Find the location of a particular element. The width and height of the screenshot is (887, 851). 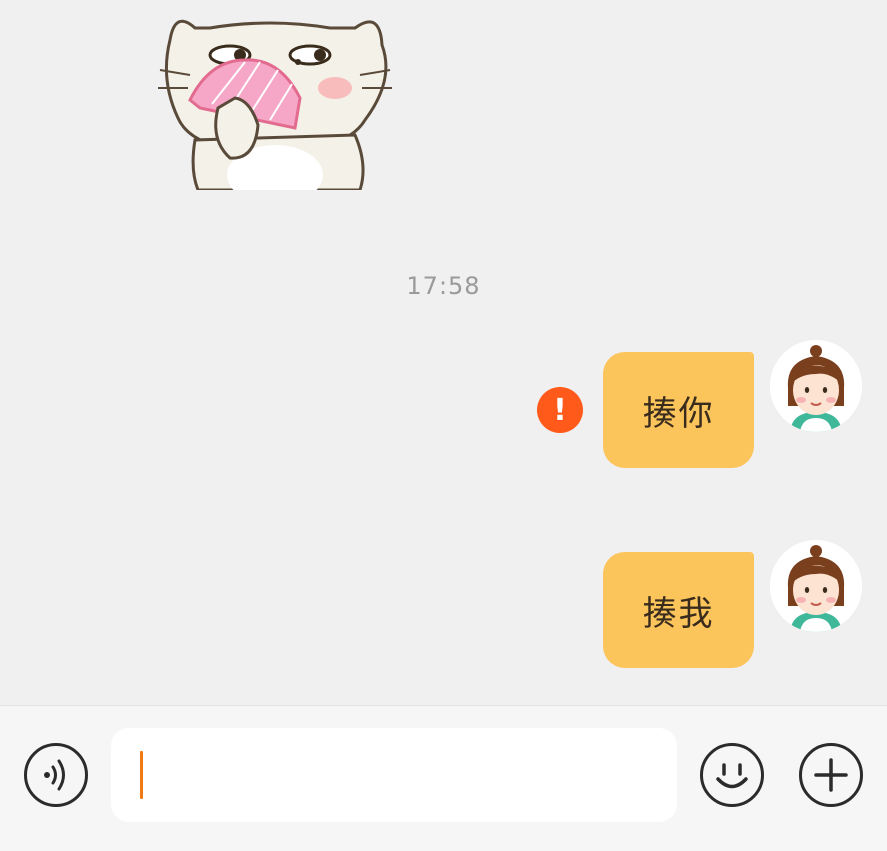

message-timestamp: 17:58 is located at coordinates (443, 286).